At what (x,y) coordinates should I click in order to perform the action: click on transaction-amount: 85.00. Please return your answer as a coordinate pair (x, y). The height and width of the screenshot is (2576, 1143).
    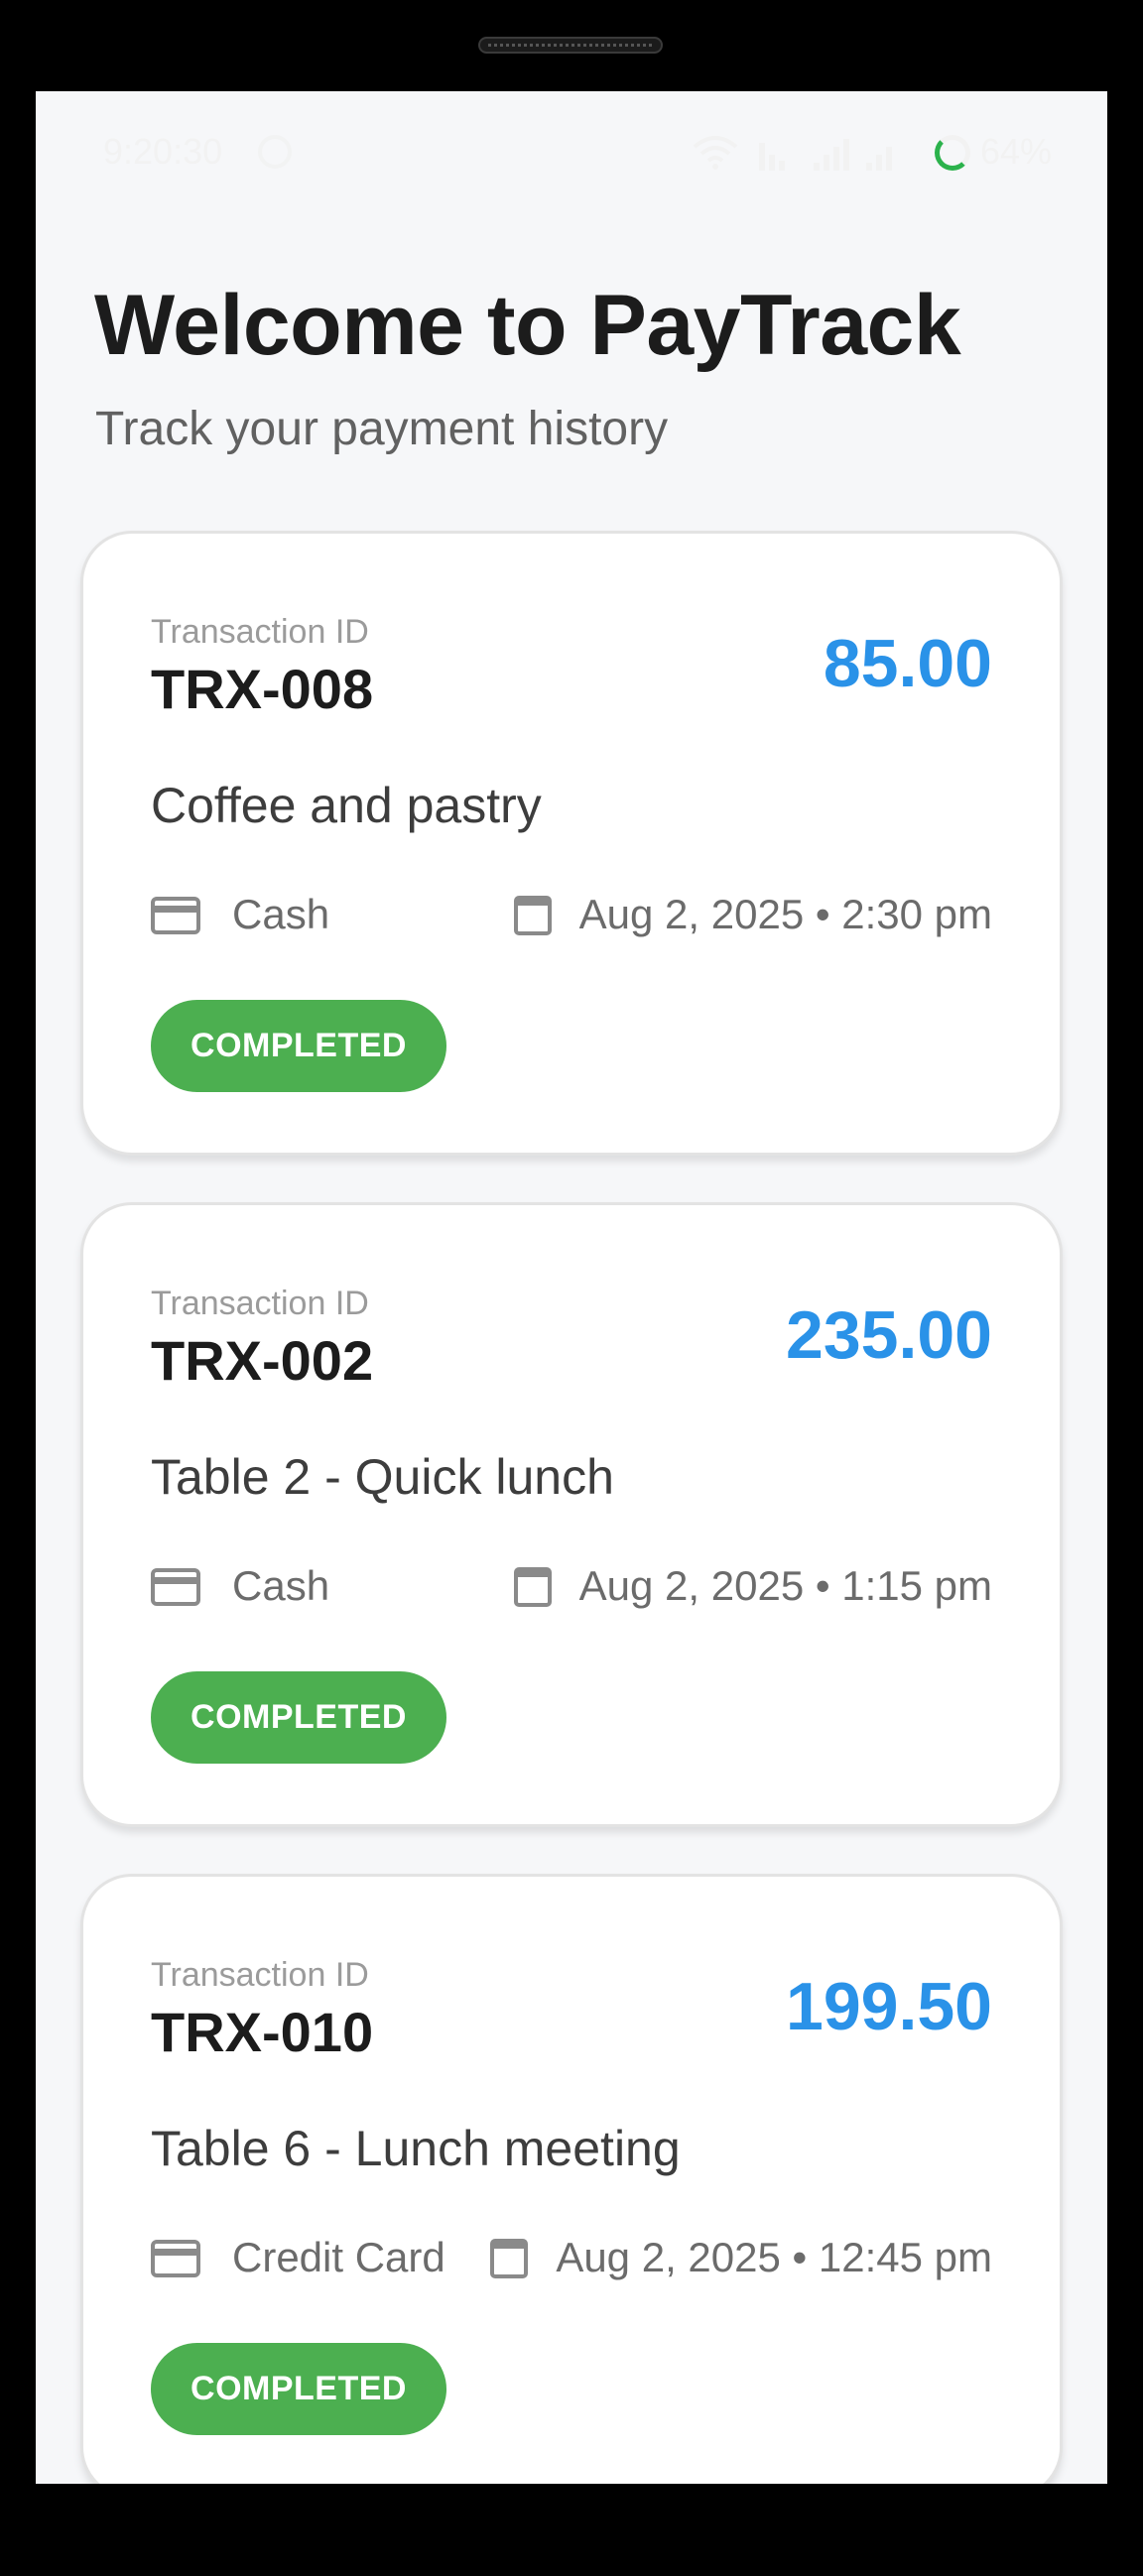
    Looking at the image, I should click on (907, 663).